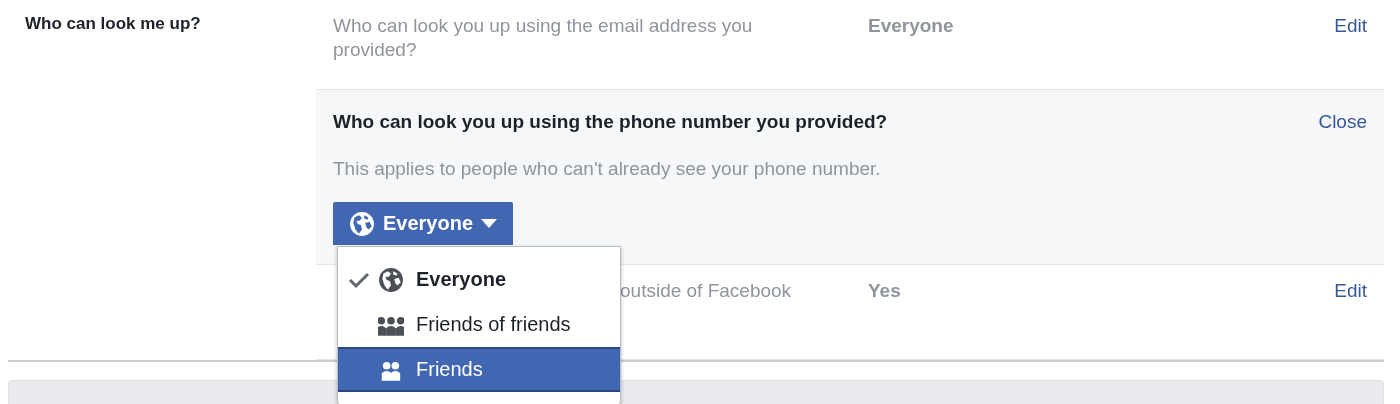 The image size is (1400, 404). Describe the element at coordinates (607, 169) in the screenshot. I see `setting-hint: This applies to people who can't already see your phone number.` at that location.